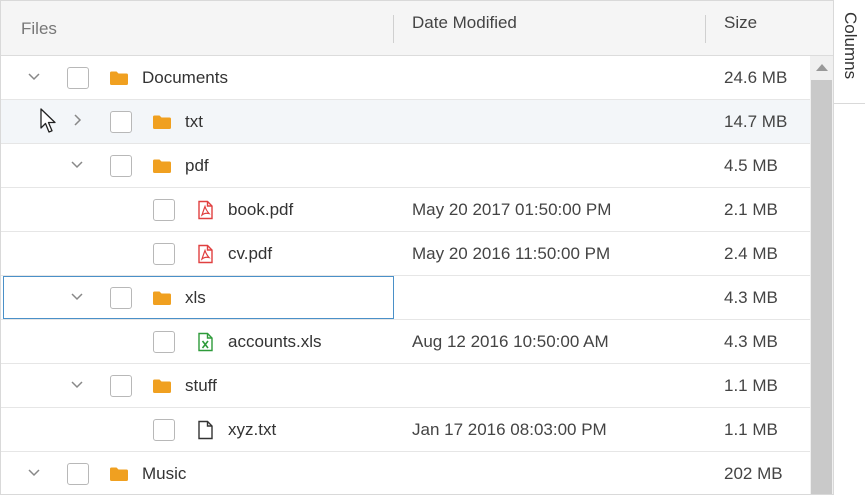 Image resolution: width=865 pixels, height=495 pixels. Describe the element at coordinates (185, 77) in the screenshot. I see `row-name: Documents` at that location.